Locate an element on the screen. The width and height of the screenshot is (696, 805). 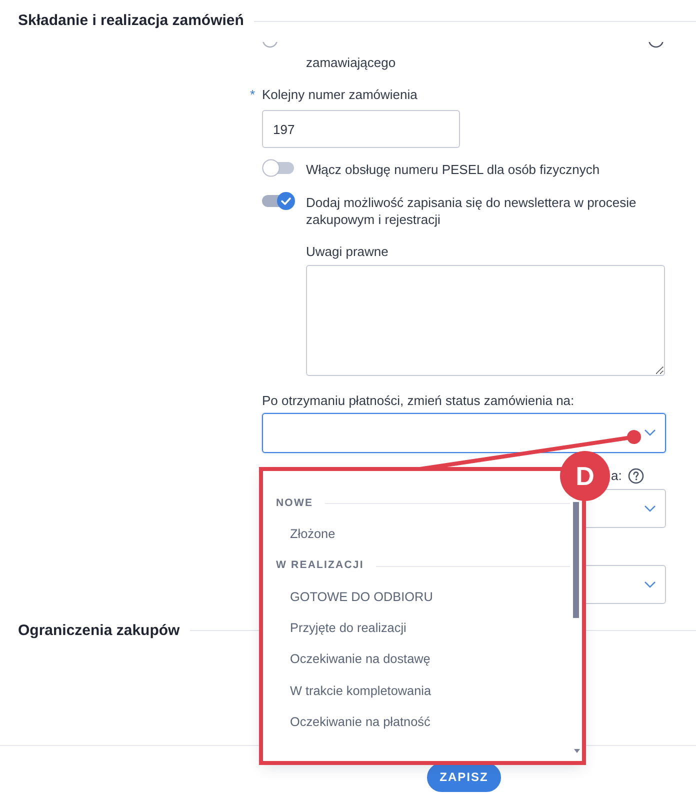
menu-option: Oczekiwanie na dostawę is located at coordinates (416, 660).